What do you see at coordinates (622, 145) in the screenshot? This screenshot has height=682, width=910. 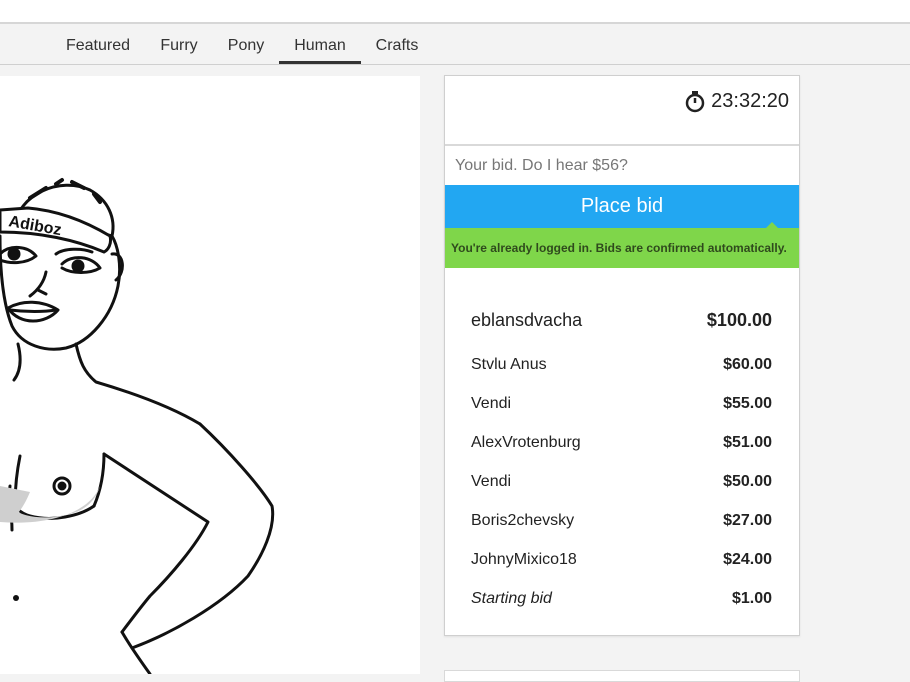 I see `divider` at bounding box center [622, 145].